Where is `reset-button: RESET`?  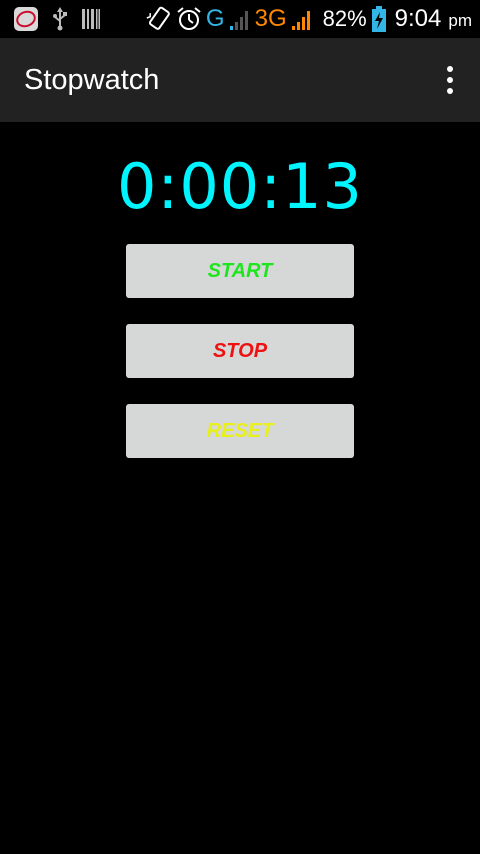
reset-button: RESET is located at coordinates (240, 431).